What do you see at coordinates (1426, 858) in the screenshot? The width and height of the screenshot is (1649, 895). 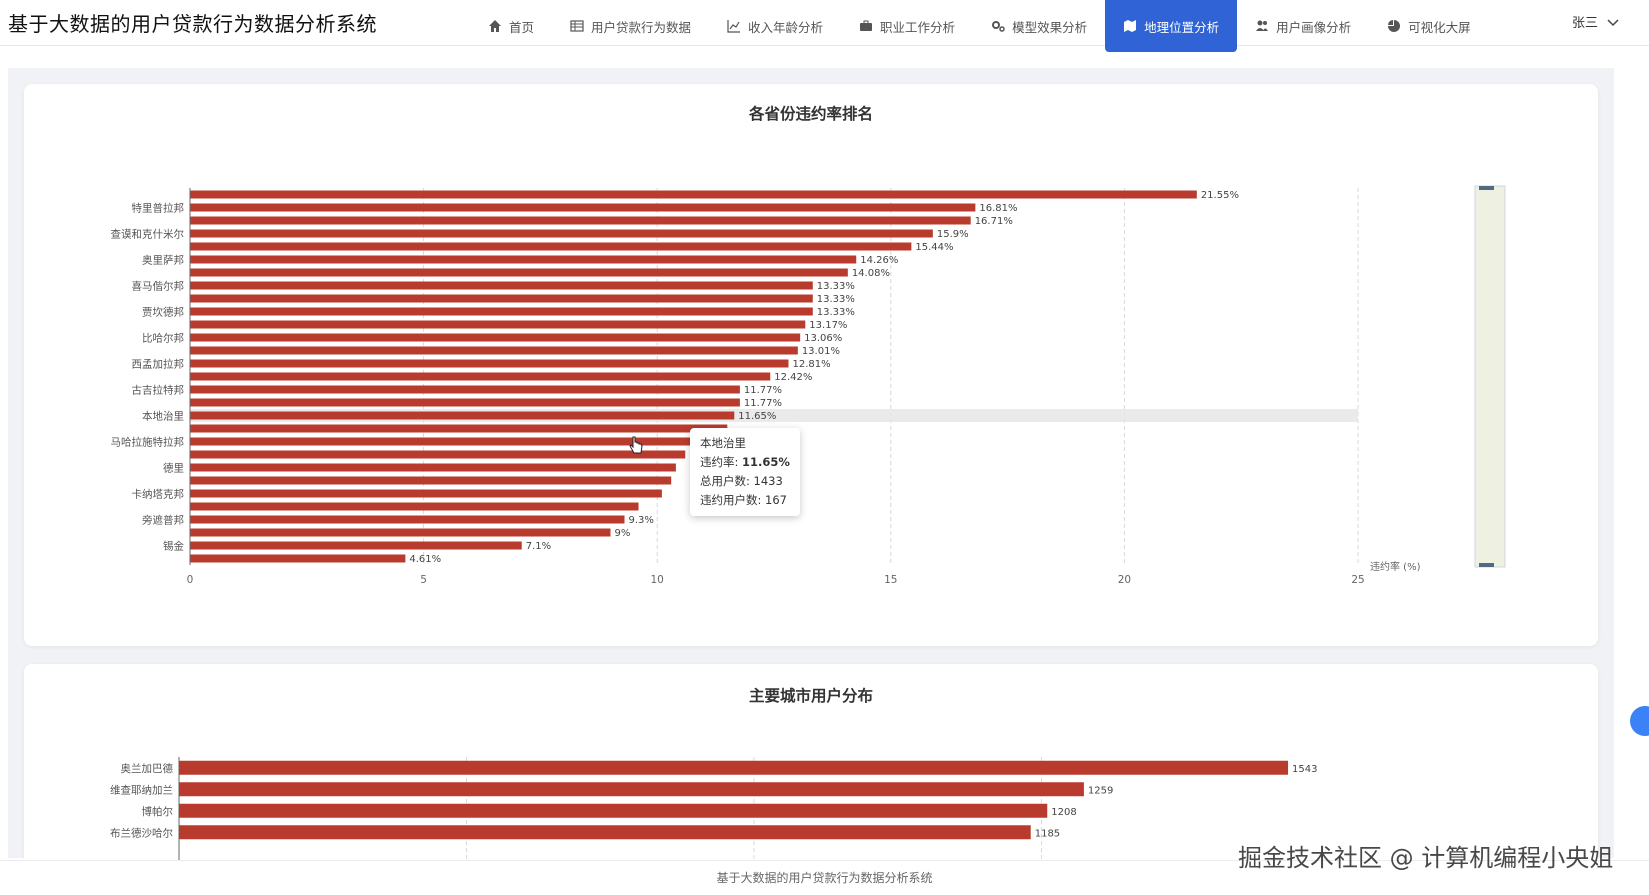 I see `watermark-text: 掘金技术社区 @ 计算机编程小央姐` at bounding box center [1426, 858].